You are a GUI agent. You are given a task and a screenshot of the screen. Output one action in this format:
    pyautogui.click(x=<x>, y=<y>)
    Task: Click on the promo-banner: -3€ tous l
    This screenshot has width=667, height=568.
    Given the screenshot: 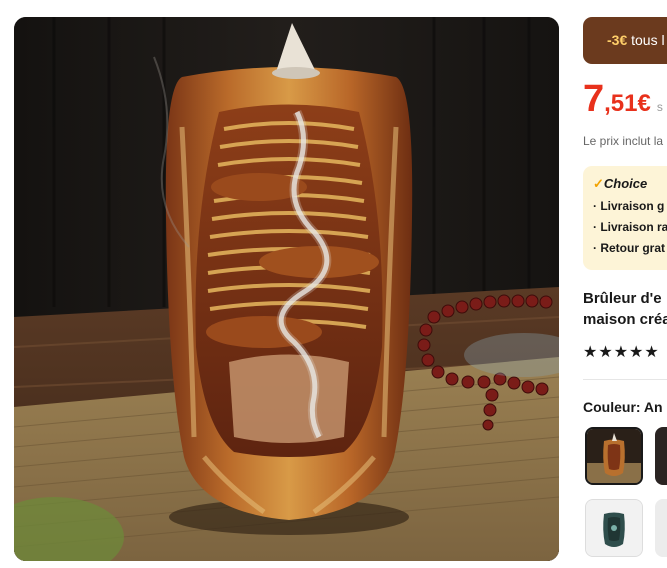 What is the action you would take?
    pyautogui.click(x=625, y=40)
    